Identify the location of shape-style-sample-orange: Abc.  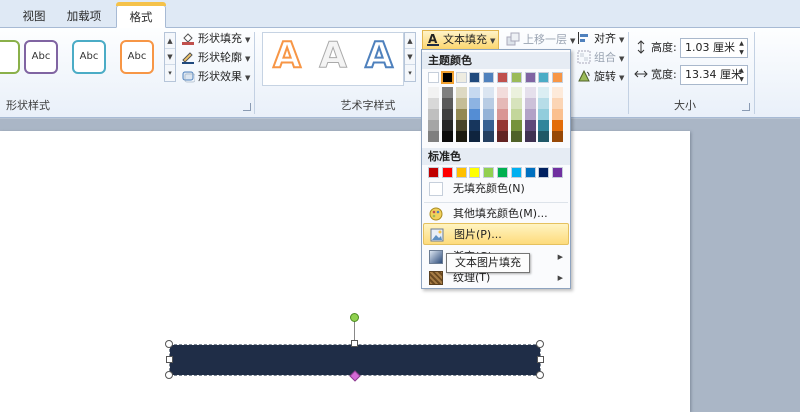
(137, 57).